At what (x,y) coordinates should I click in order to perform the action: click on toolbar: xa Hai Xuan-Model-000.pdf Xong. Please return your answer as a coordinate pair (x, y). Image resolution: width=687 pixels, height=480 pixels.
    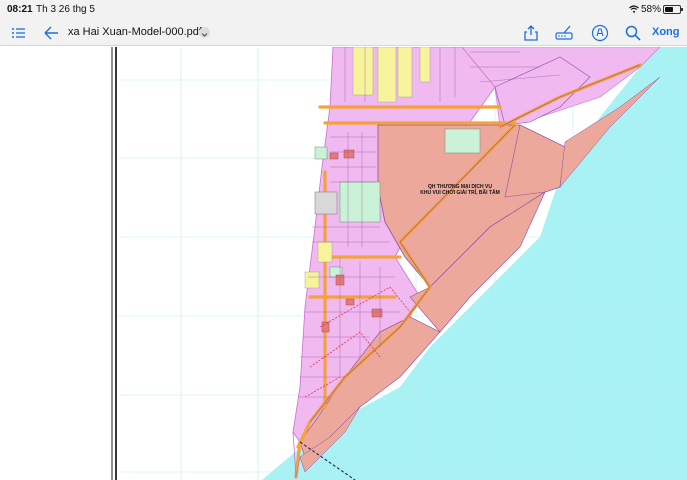
    Looking at the image, I should click on (343, 33).